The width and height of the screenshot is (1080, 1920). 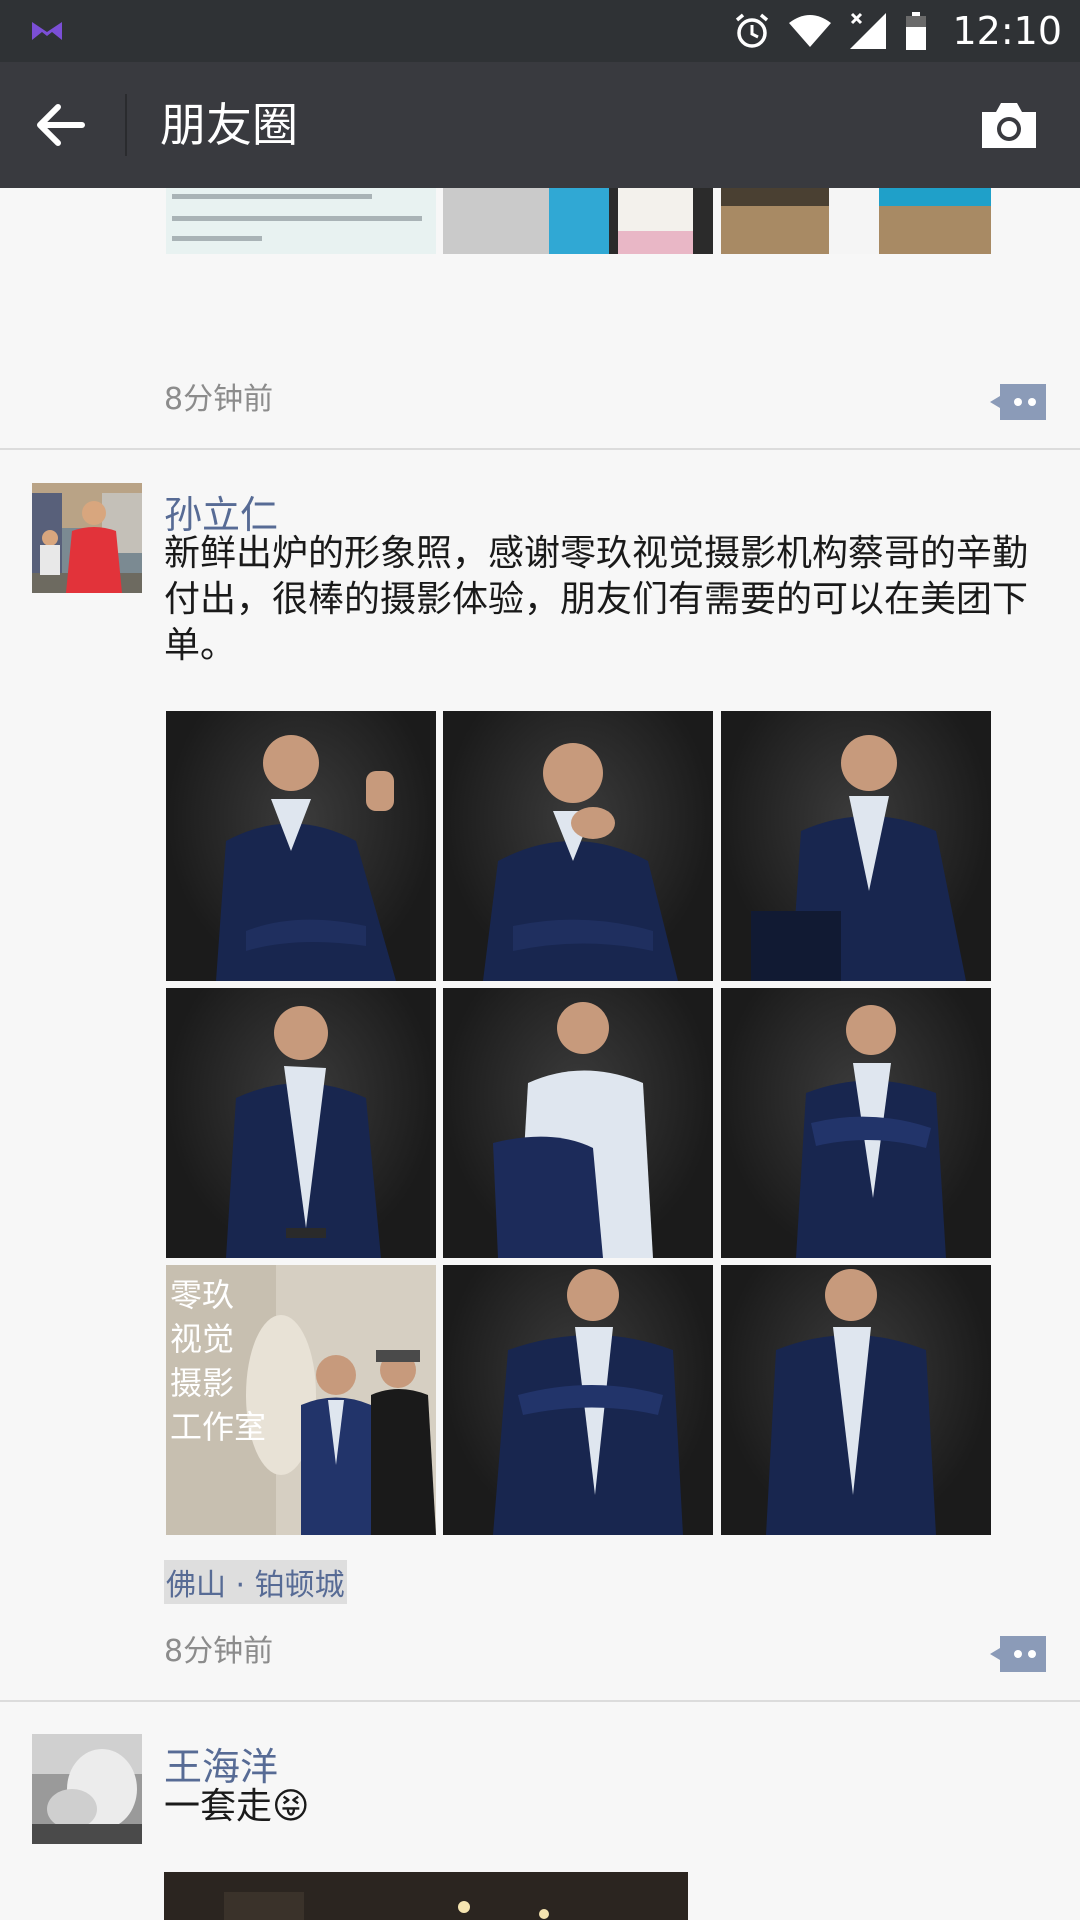 What do you see at coordinates (810, 31) in the screenshot?
I see `wifi-icon` at bounding box center [810, 31].